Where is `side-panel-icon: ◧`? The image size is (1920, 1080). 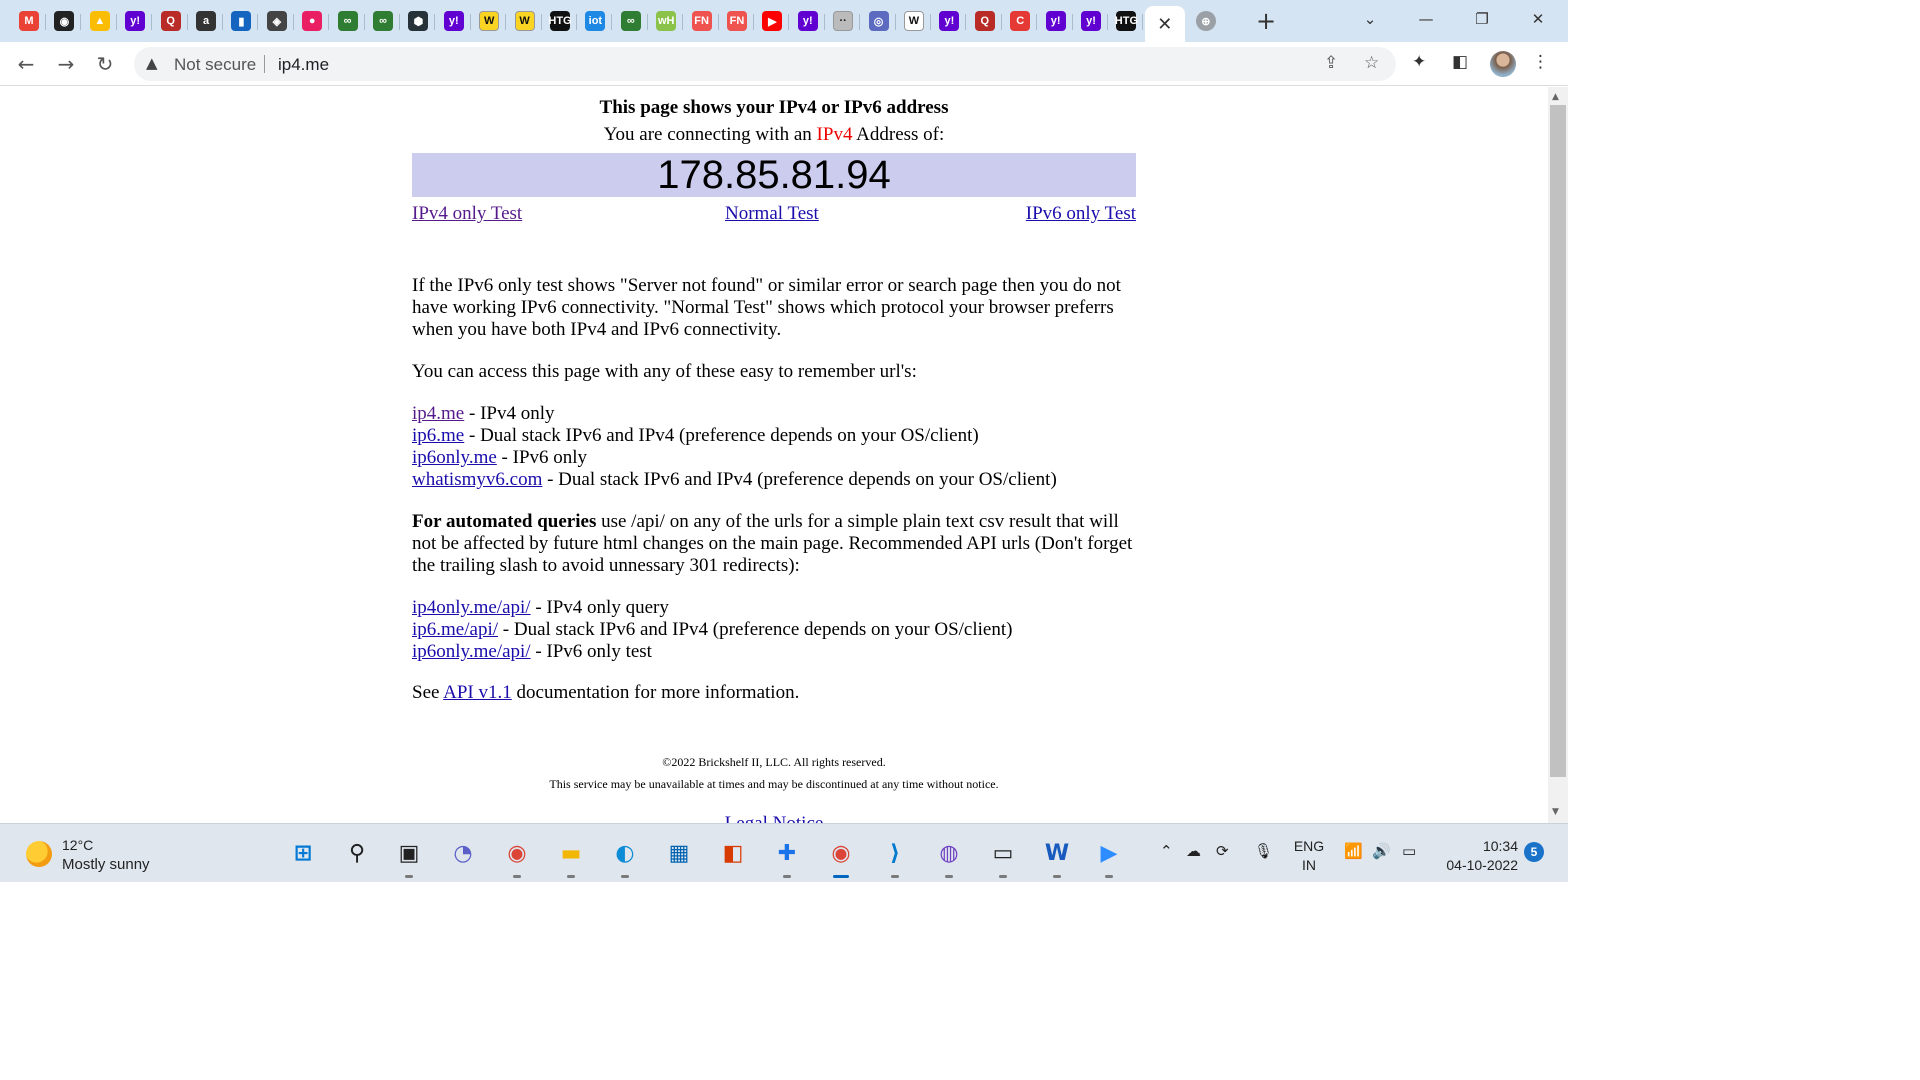 side-panel-icon: ◧ is located at coordinates (1460, 62).